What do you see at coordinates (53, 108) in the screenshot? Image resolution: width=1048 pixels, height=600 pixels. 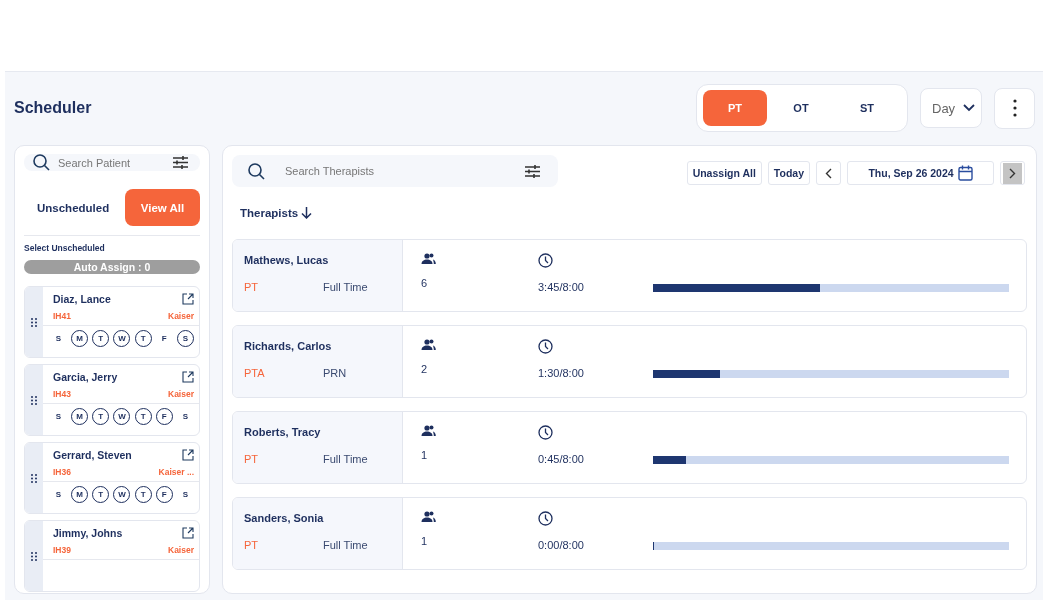 I see `page-title: Scheduler` at bounding box center [53, 108].